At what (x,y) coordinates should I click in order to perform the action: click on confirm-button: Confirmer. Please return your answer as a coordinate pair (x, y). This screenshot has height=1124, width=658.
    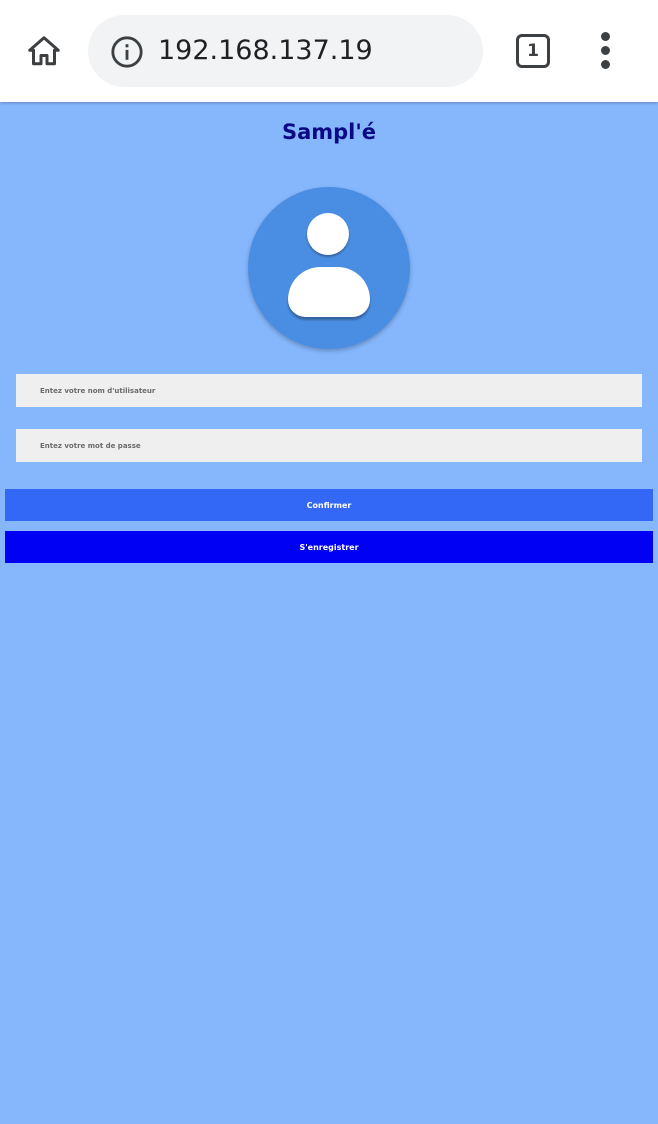
    Looking at the image, I should click on (329, 505).